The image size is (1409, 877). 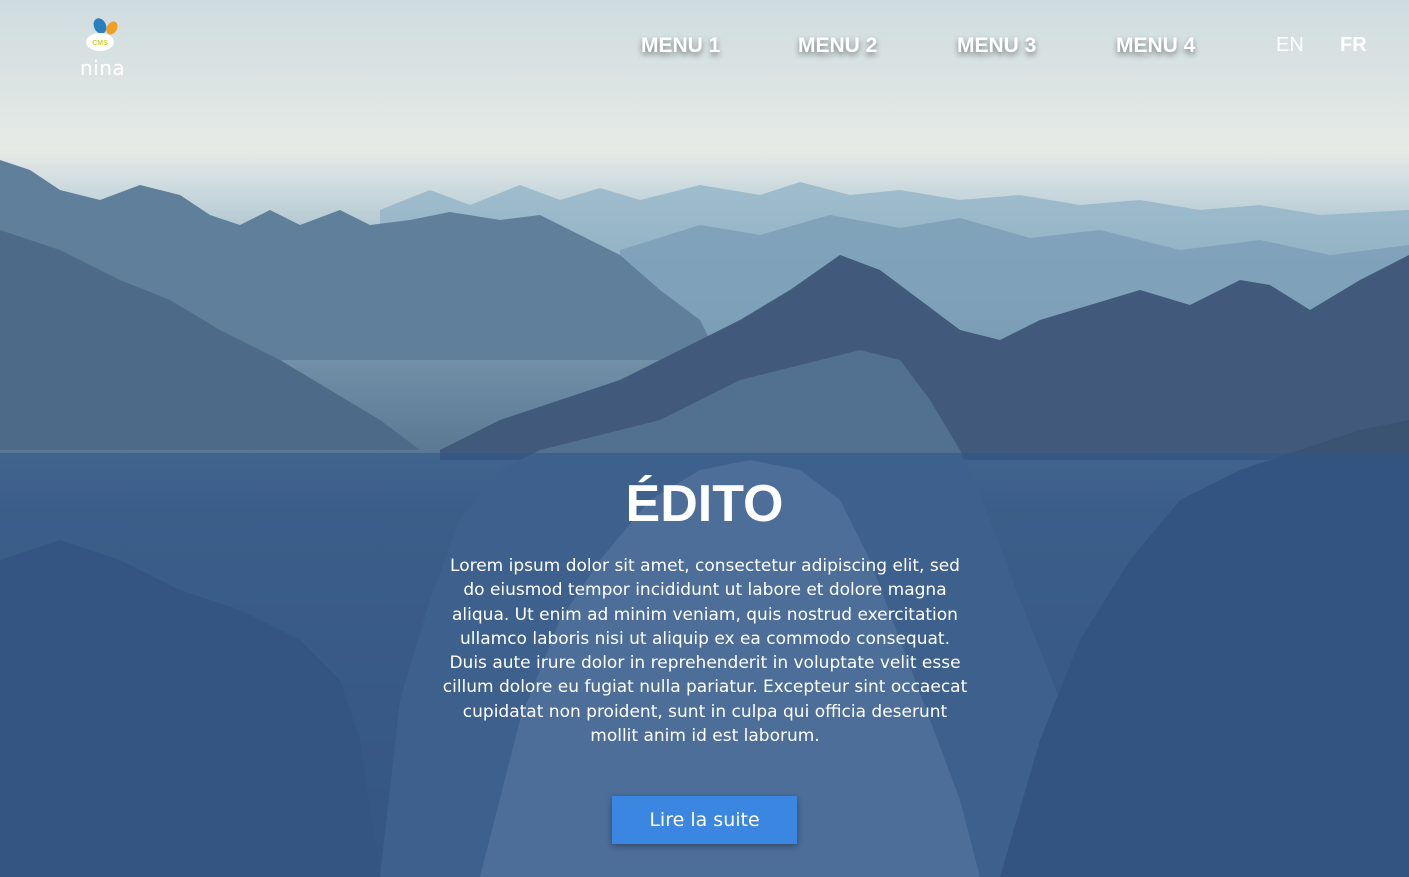 What do you see at coordinates (704, 820) in the screenshot?
I see `read-more-button: Lire la suite` at bounding box center [704, 820].